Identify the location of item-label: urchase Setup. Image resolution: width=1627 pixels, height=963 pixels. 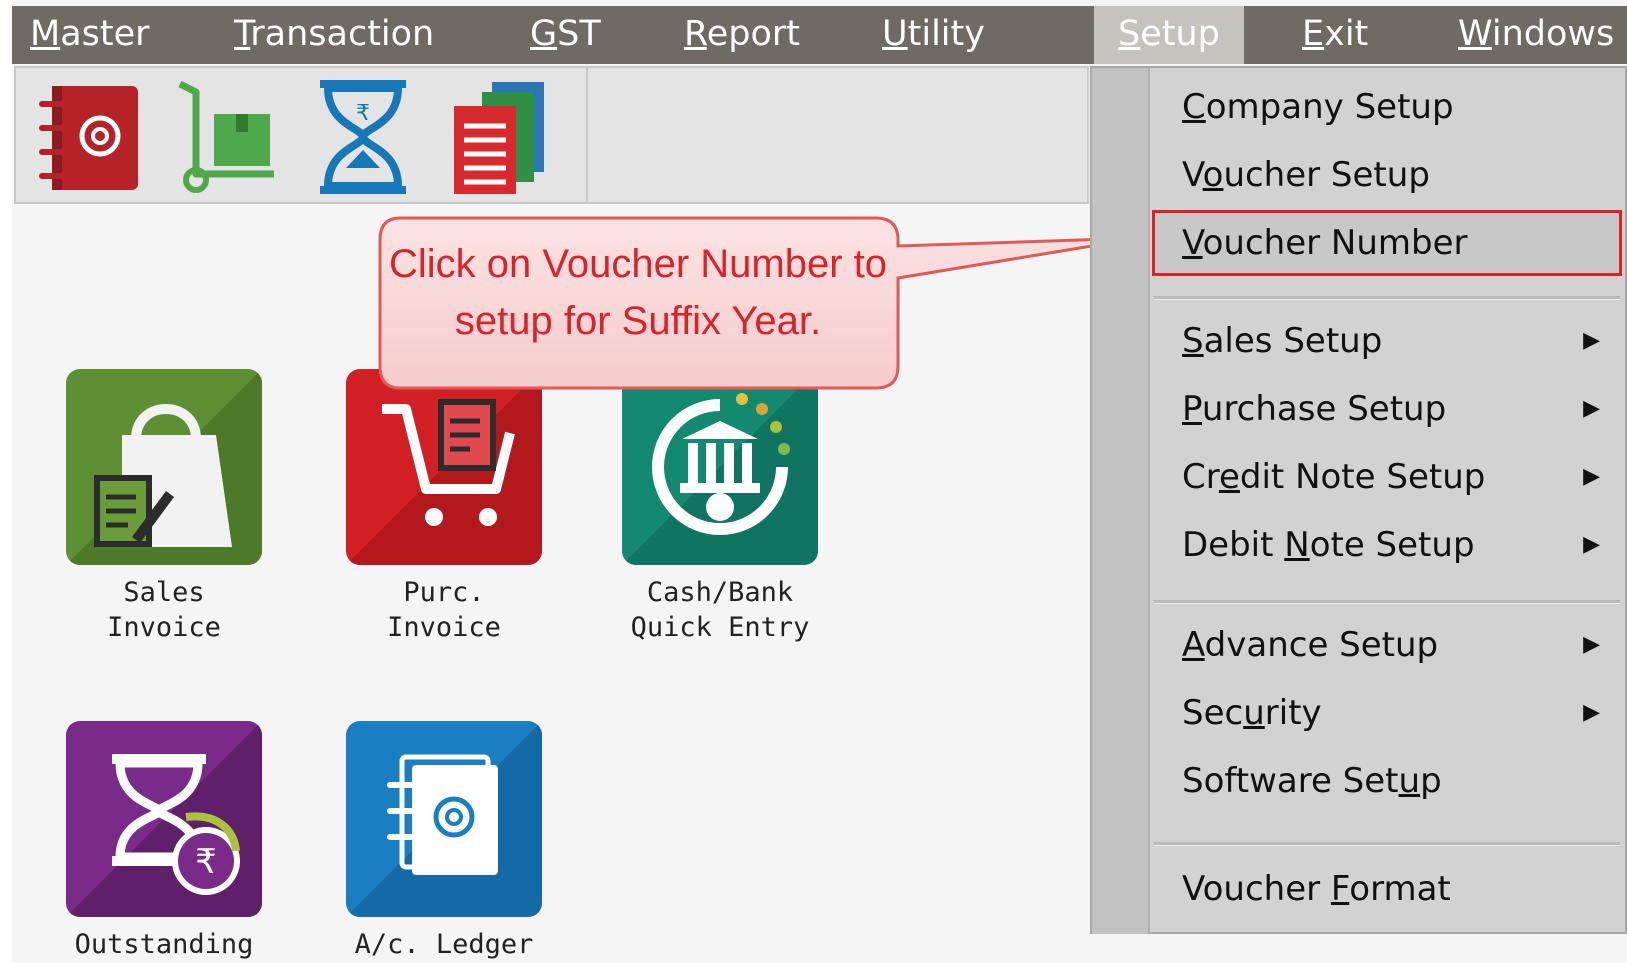
(1324, 409).